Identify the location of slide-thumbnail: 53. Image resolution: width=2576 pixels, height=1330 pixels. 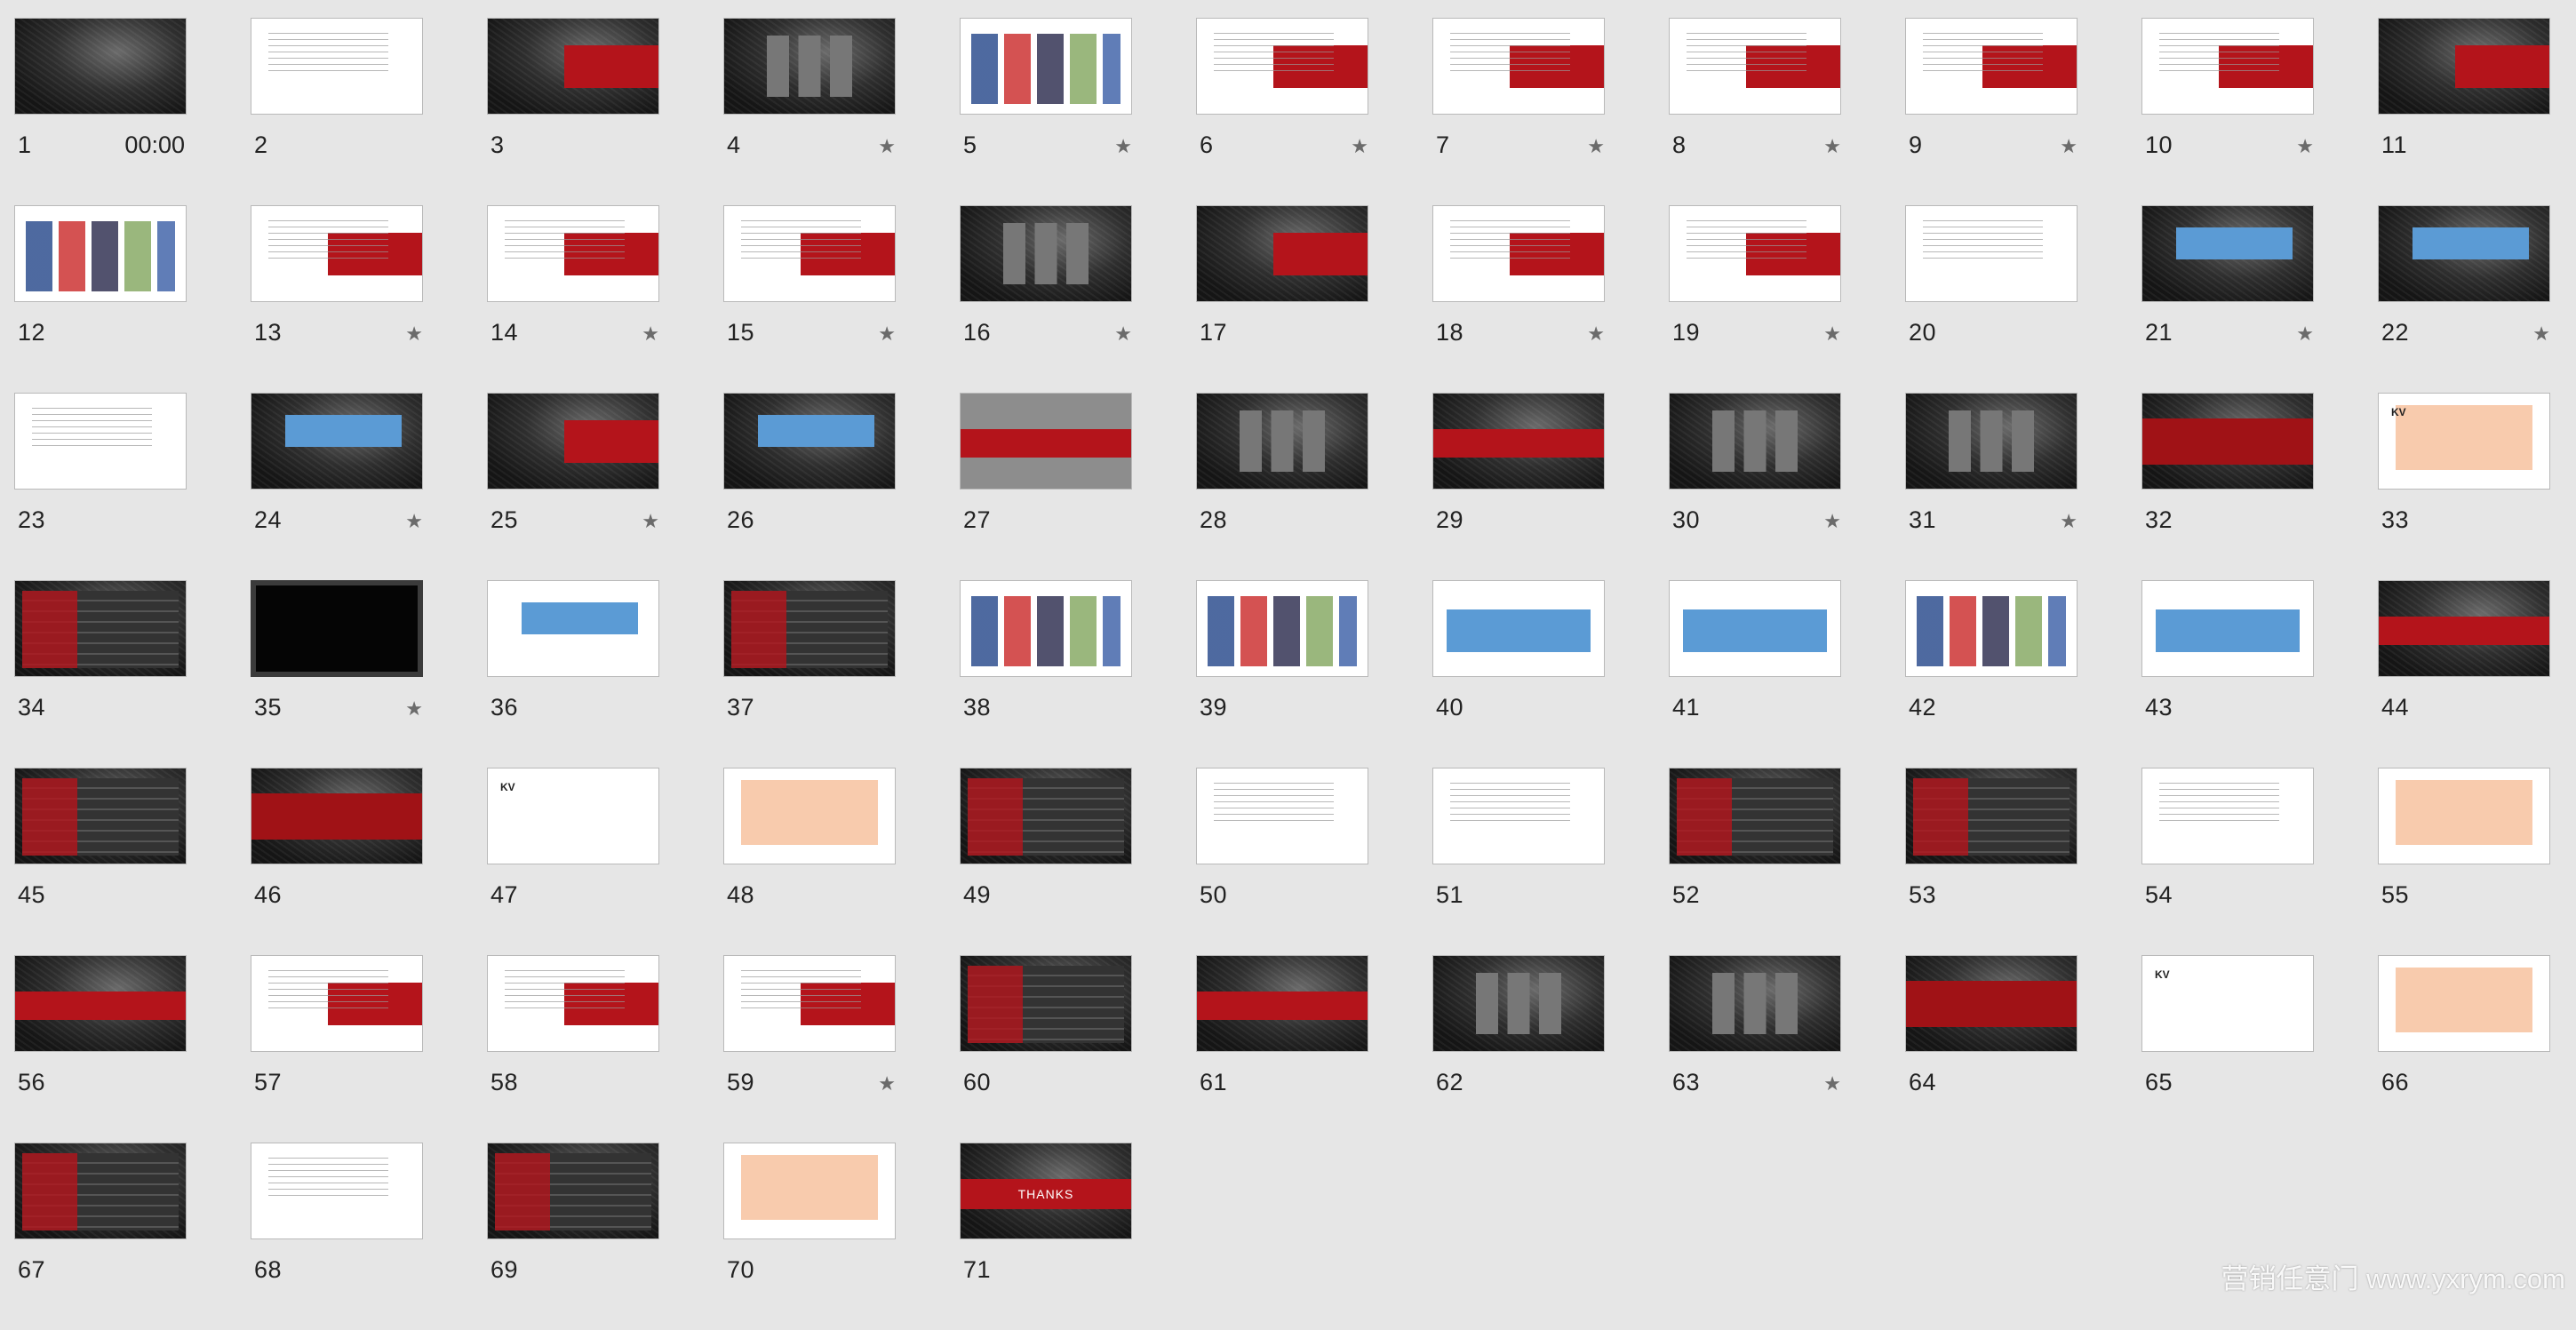
(1991, 861).